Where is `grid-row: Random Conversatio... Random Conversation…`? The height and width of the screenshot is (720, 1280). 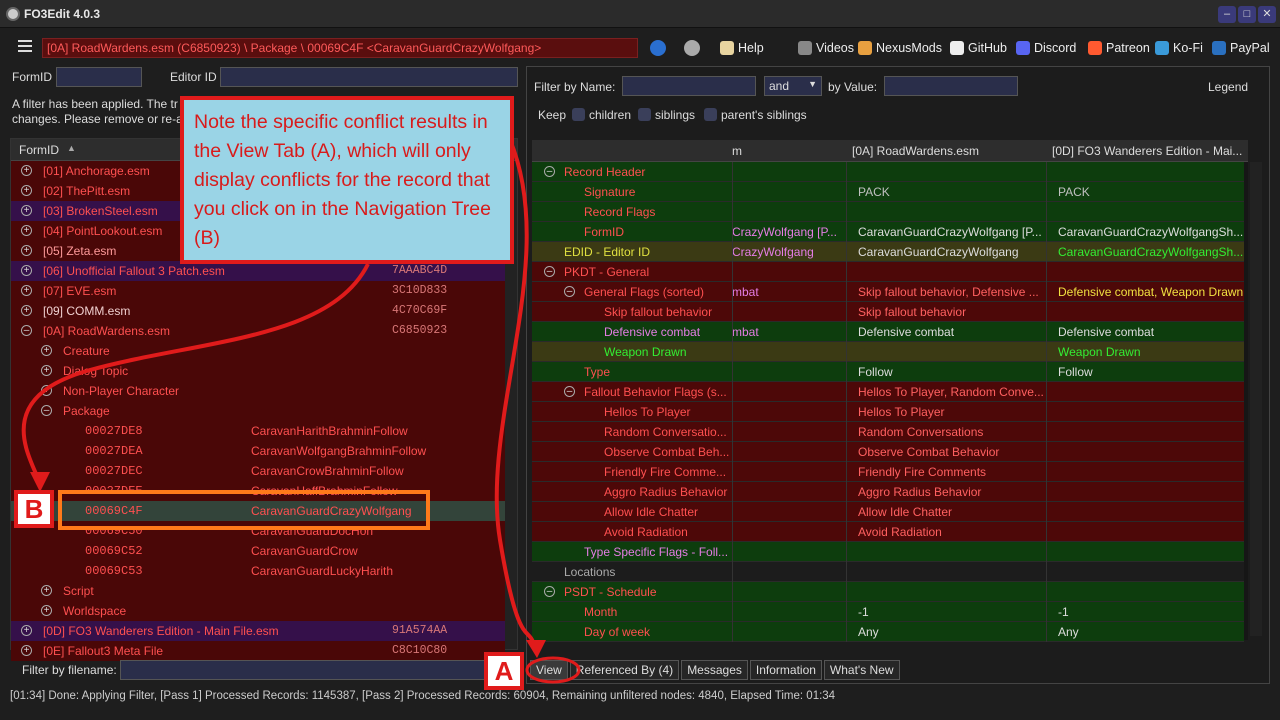
grid-row: Random Conversatio... Random Conversation… is located at coordinates (888, 432).